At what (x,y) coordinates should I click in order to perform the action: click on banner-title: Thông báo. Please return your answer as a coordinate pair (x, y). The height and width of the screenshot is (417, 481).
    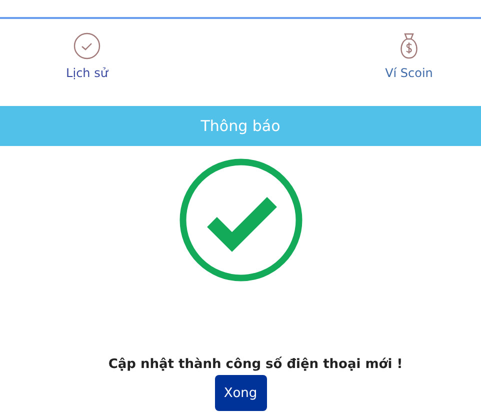
    Looking at the image, I should click on (240, 126).